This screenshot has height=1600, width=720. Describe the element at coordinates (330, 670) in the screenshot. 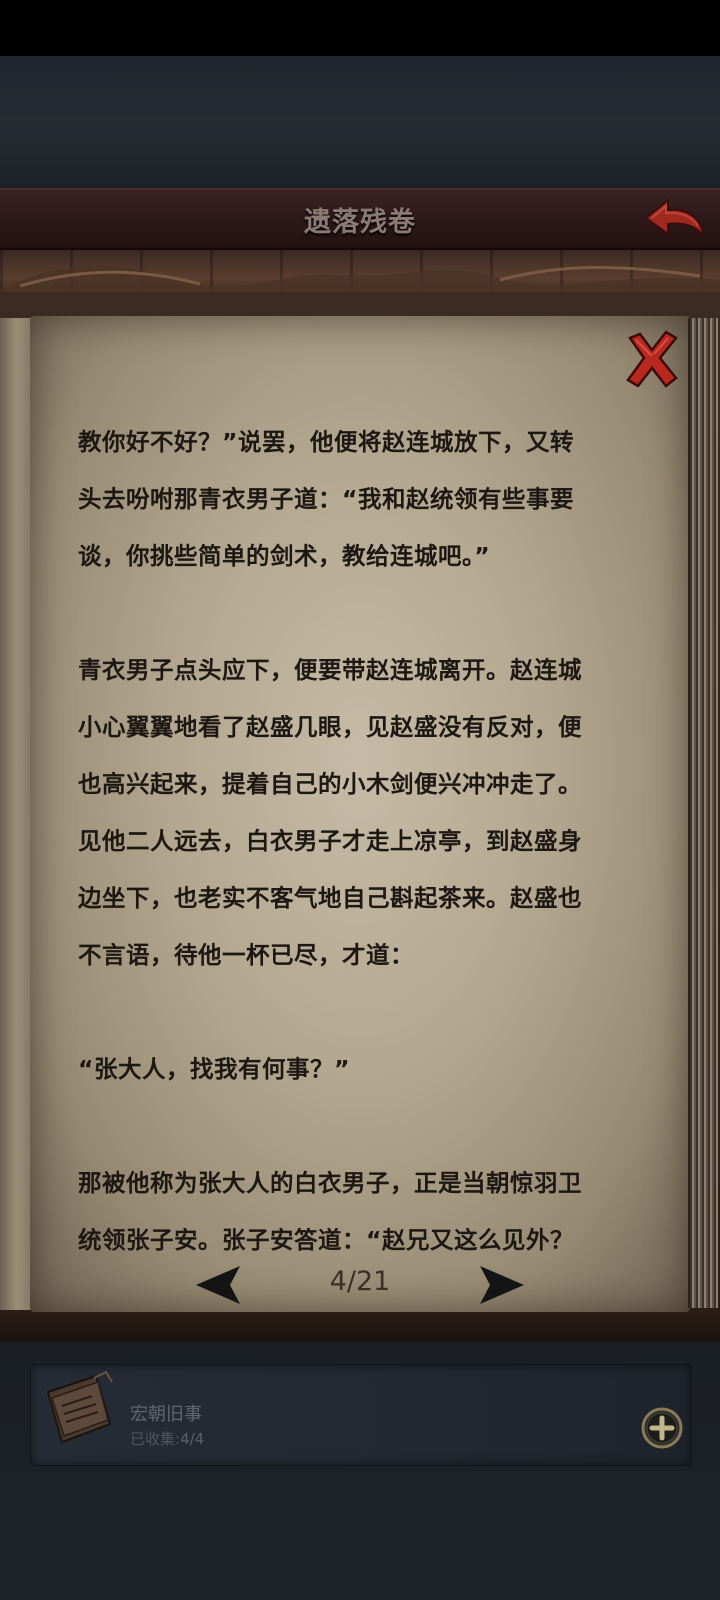

I see `text-line: 青衣男子点头应下，便要带赵连城离开。赵连城` at that location.